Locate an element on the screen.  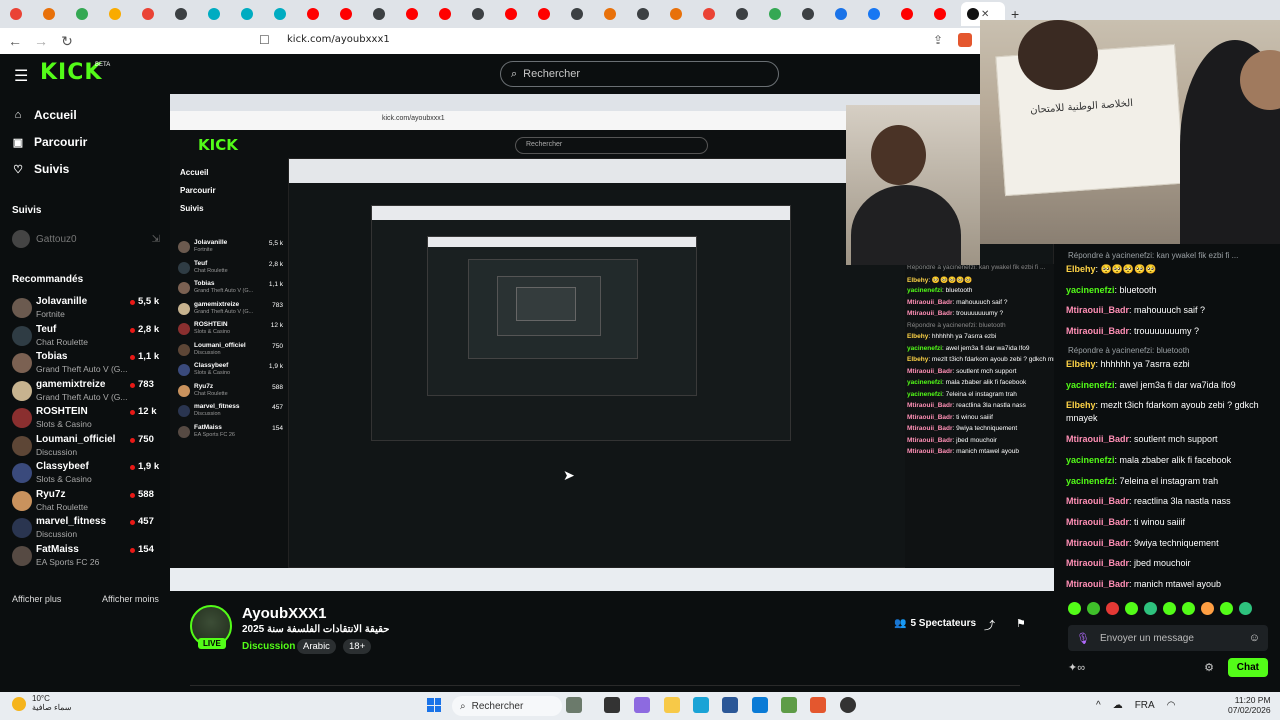
recommended-channel: FatMaiss EA Sports FC 26 154 is located at coordinates (86, 557).